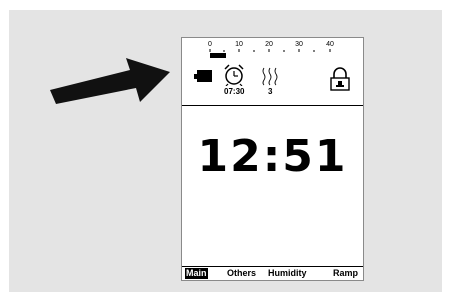  Describe the element at coordinates (270, 53) in the screenshot. I see `scale-ticks` at that location.